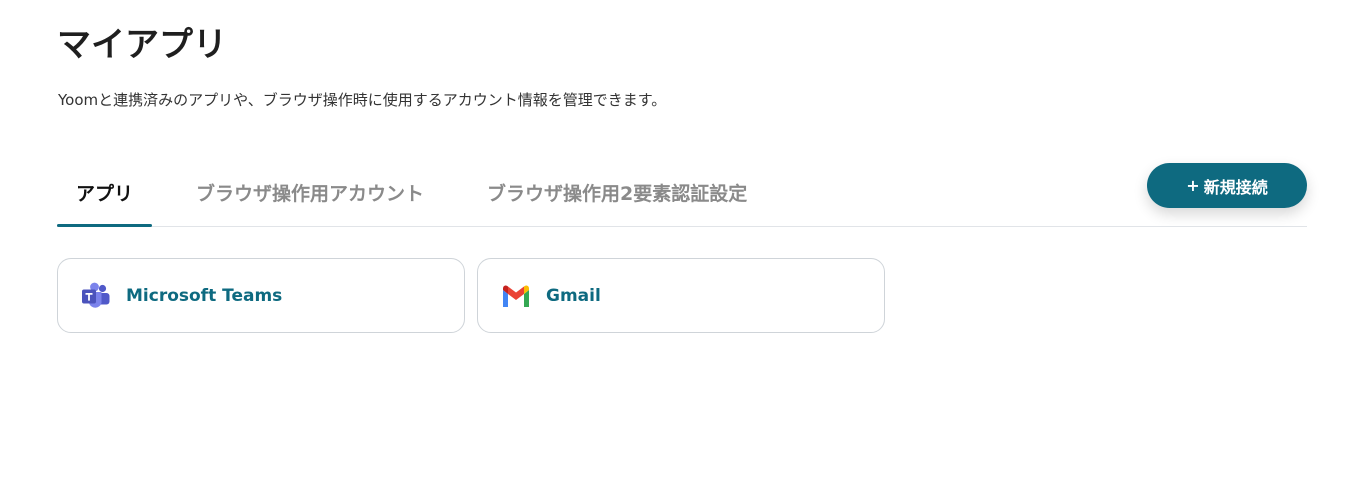 The image size is (1368, 479). What do you see at coordinates (96, 296) in the screenshot?
I see `microsoft-teams-icon` at bounding box center [96, 296].